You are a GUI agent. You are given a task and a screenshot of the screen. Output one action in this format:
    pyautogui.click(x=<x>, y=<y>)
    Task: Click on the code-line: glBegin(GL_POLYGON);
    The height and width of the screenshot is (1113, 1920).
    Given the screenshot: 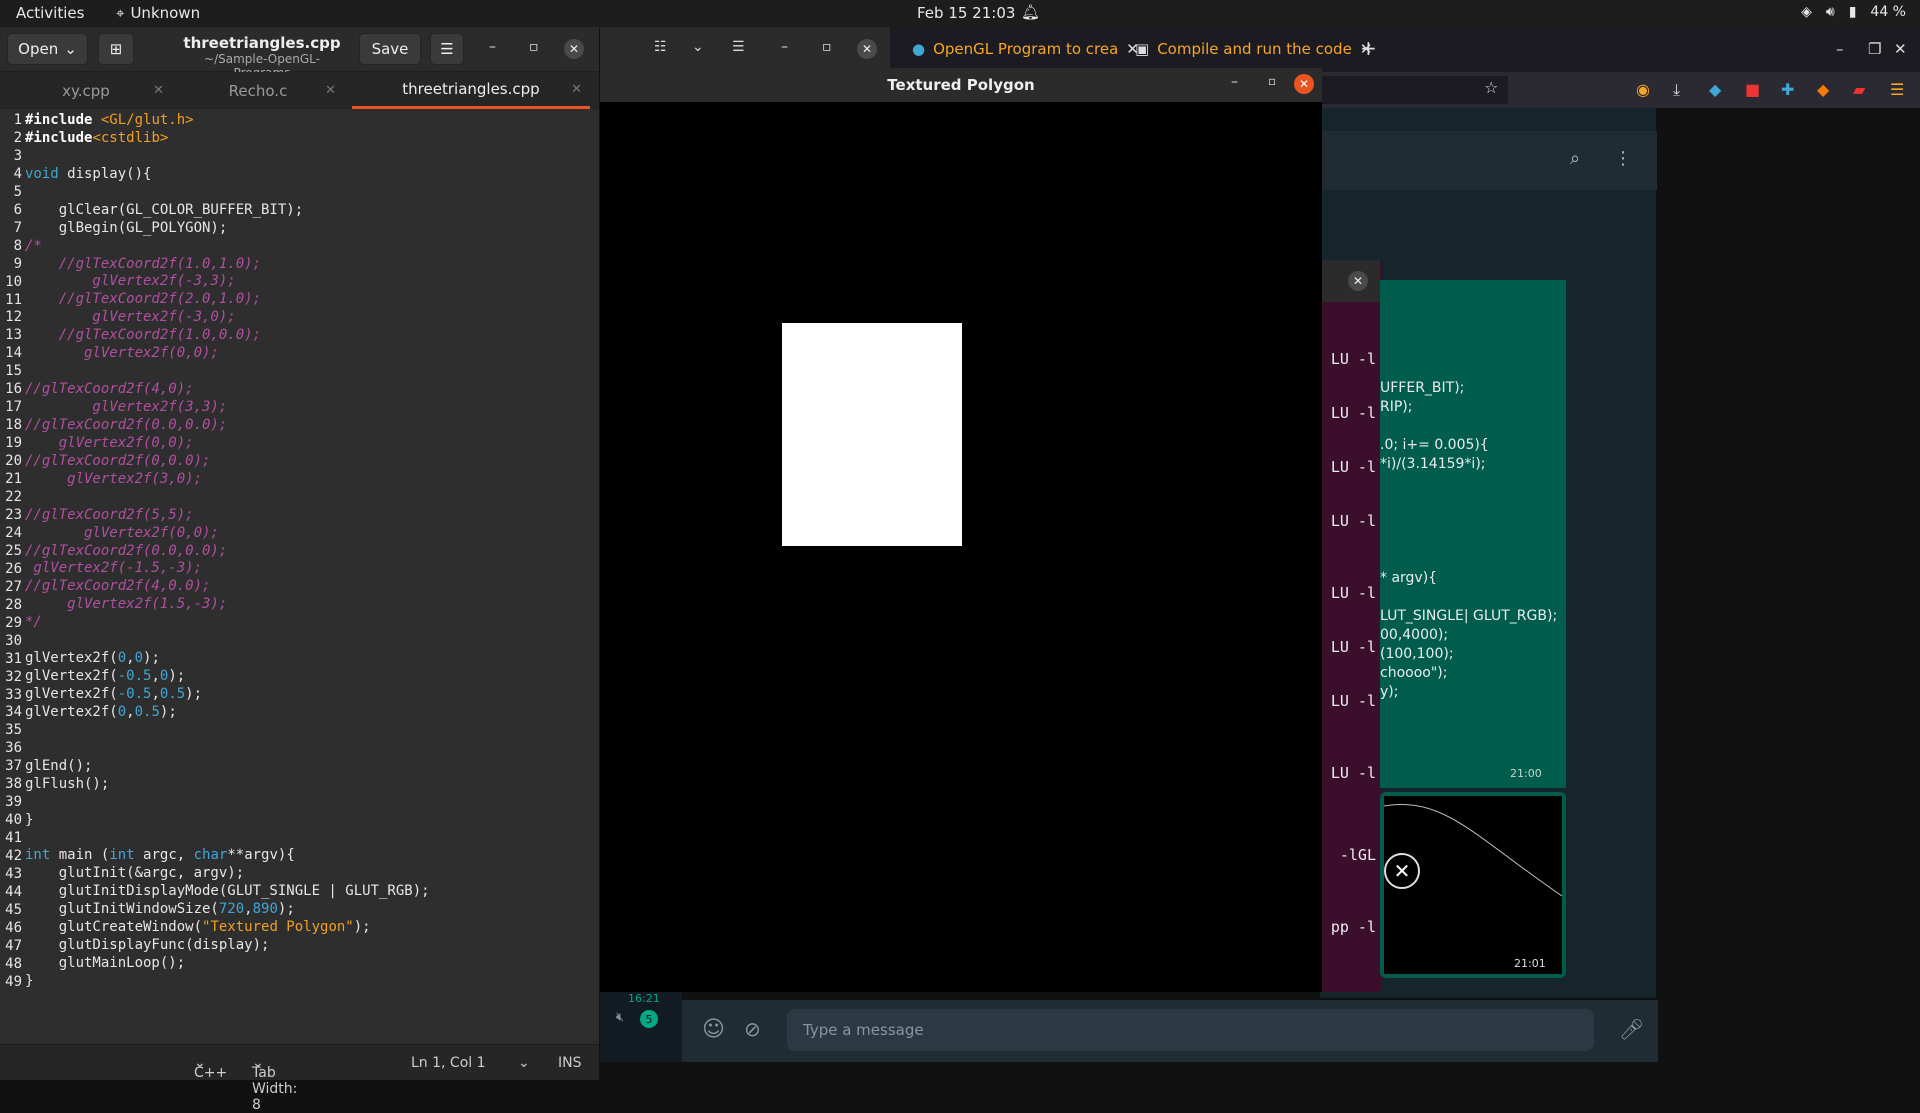 What is the action you would take?
    pyautogui.click(x=227, y=229)
    